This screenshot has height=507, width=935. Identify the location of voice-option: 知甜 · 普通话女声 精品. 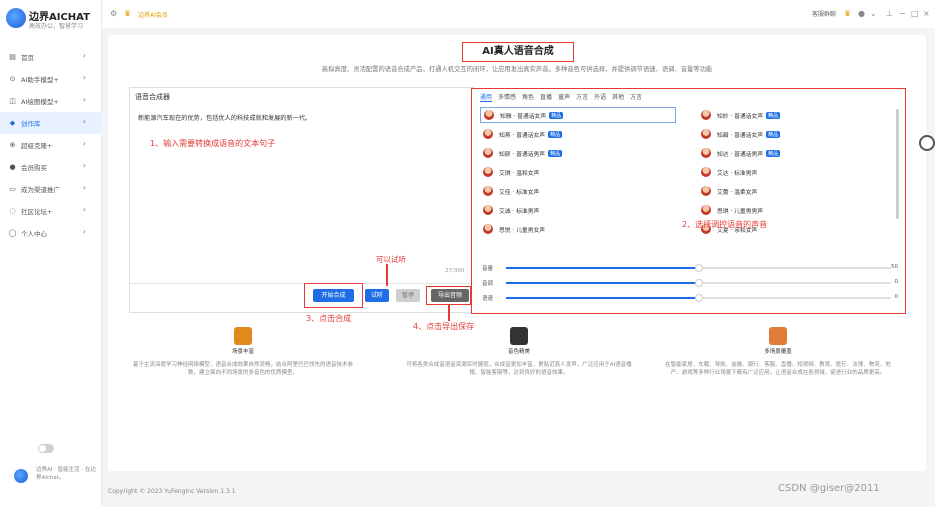
(796, 134).